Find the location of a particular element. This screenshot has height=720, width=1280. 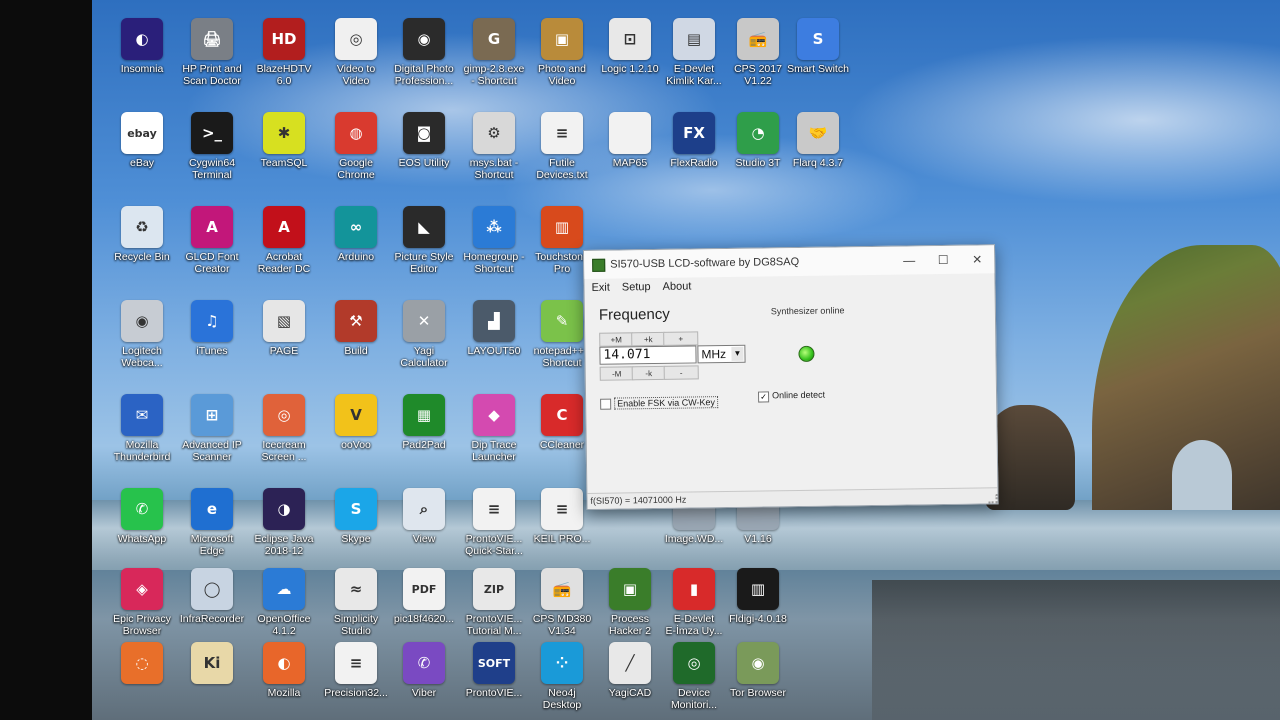

desktop-icon-label: Mozilla Thunderbird is located at coordinates (142, 451).